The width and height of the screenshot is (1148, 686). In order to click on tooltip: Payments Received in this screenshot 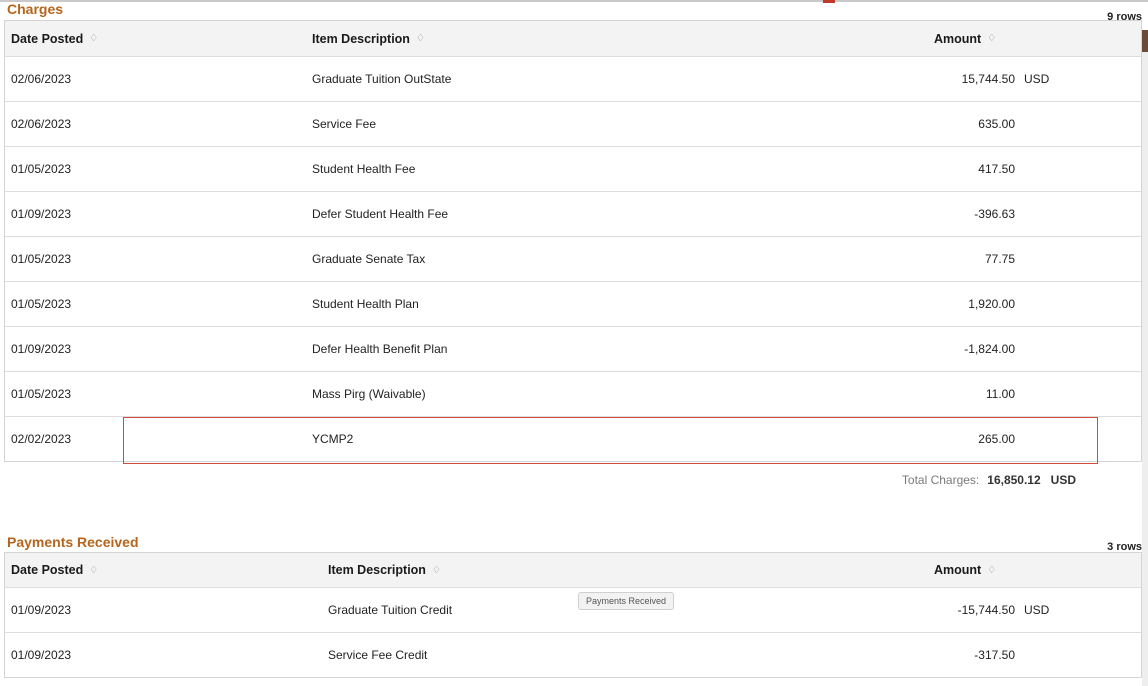, I will do `click(626, 601)`.